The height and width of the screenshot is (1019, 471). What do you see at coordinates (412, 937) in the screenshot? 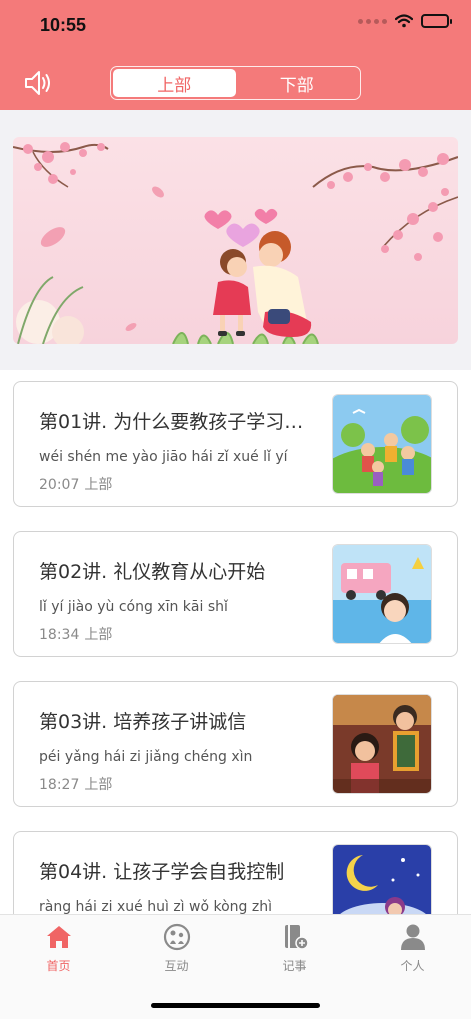
I see `person-icon` at bounding box center [412, 937].